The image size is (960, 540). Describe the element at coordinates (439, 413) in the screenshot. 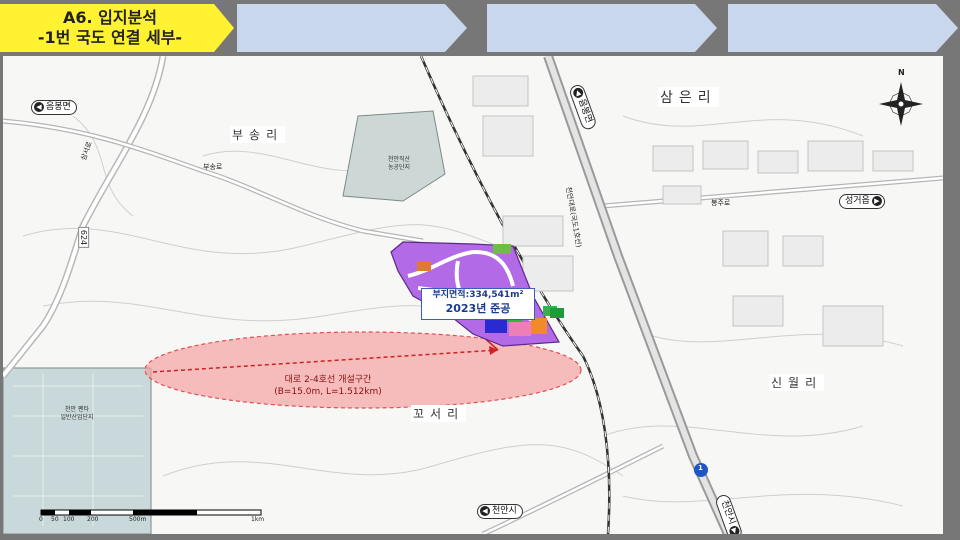

I see `village-goseo: 꼬서리` at that location.